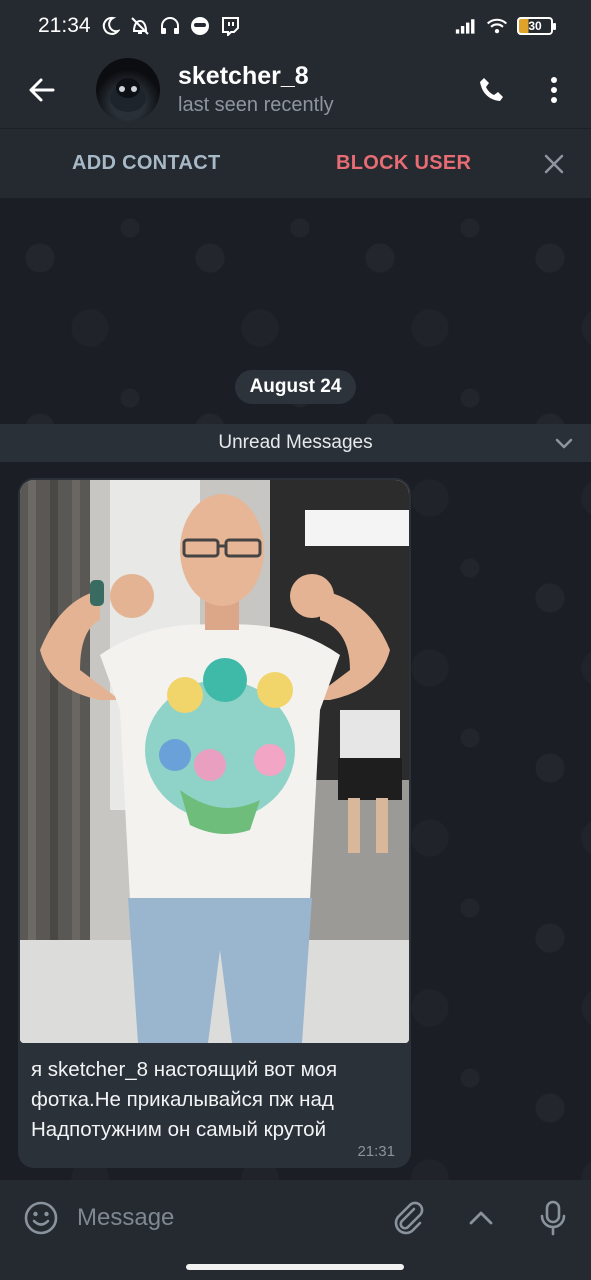 The image size is (591, 1280). Describe the element at coordinates (376, 1151) in the screenshot. I see `message-time: 21:31` at that location.